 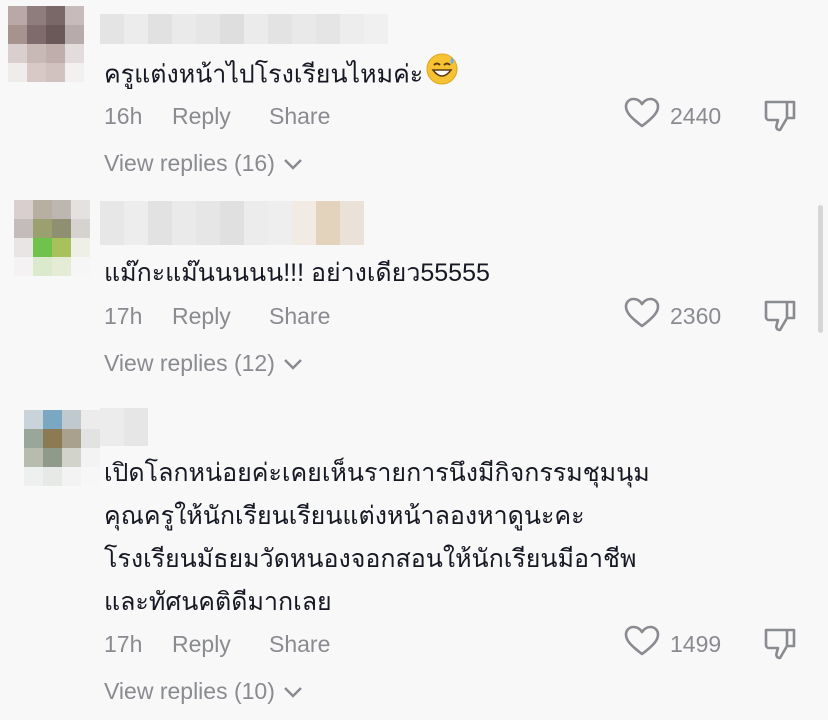 I want to click on comment-text: ครูแต่งหน้าไปโรงเรียนไหมค่ะ, so click(x=421, y=76).